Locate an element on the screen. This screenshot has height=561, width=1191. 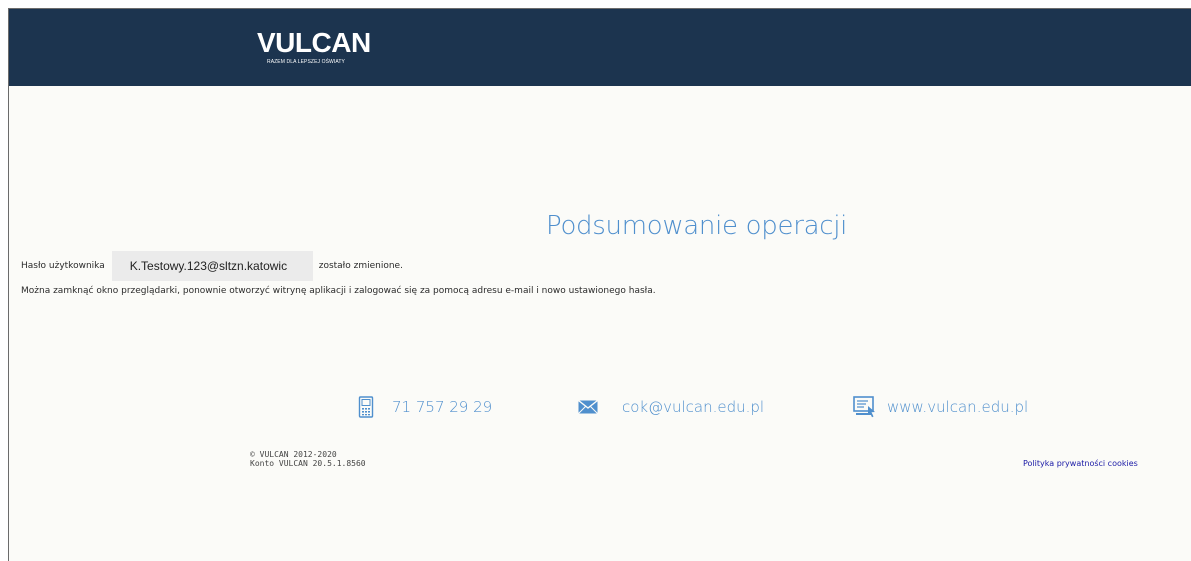
logo-tagline: RAZEM DLA LEPSZEJ OŚWIATY is located at coordinates (306, 62).